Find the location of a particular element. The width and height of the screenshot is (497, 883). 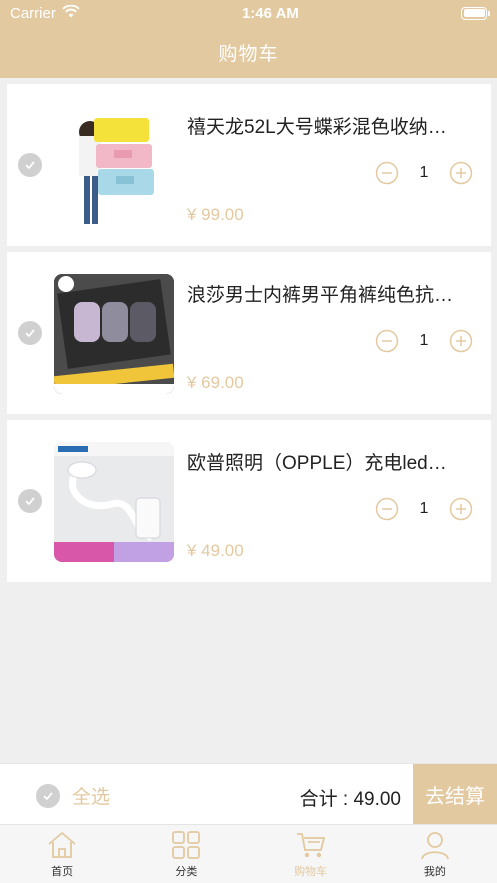

tab-home: 首页 is located at coordinates (62, 854).